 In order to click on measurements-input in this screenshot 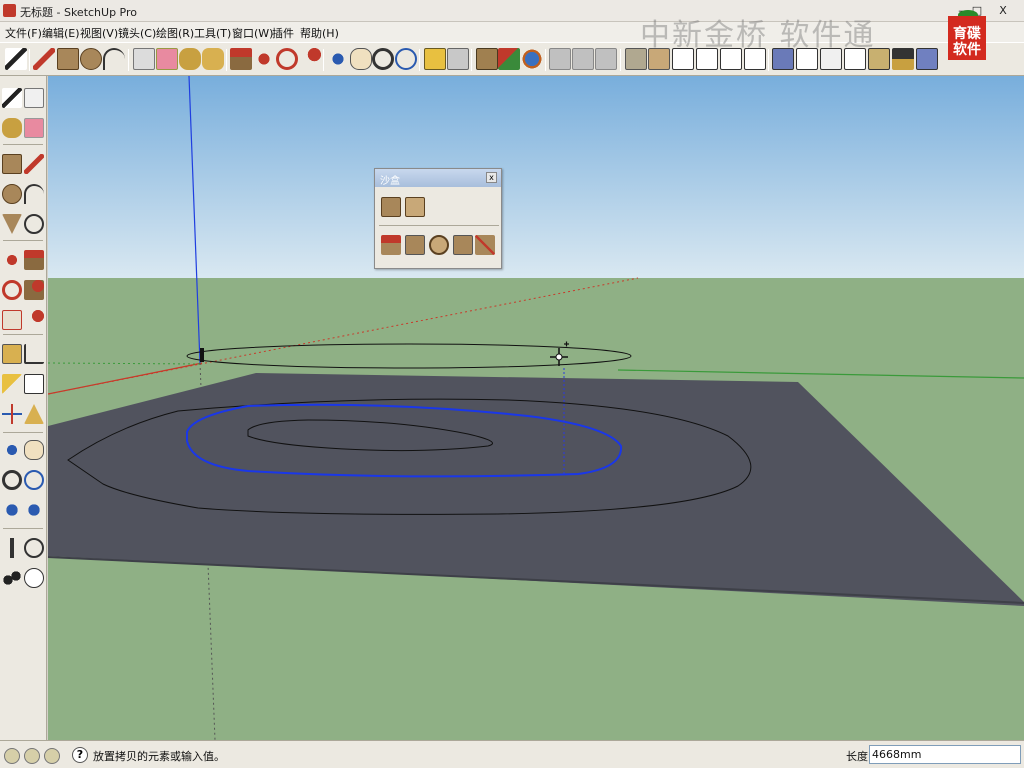, I will do `click(945, 754)`.